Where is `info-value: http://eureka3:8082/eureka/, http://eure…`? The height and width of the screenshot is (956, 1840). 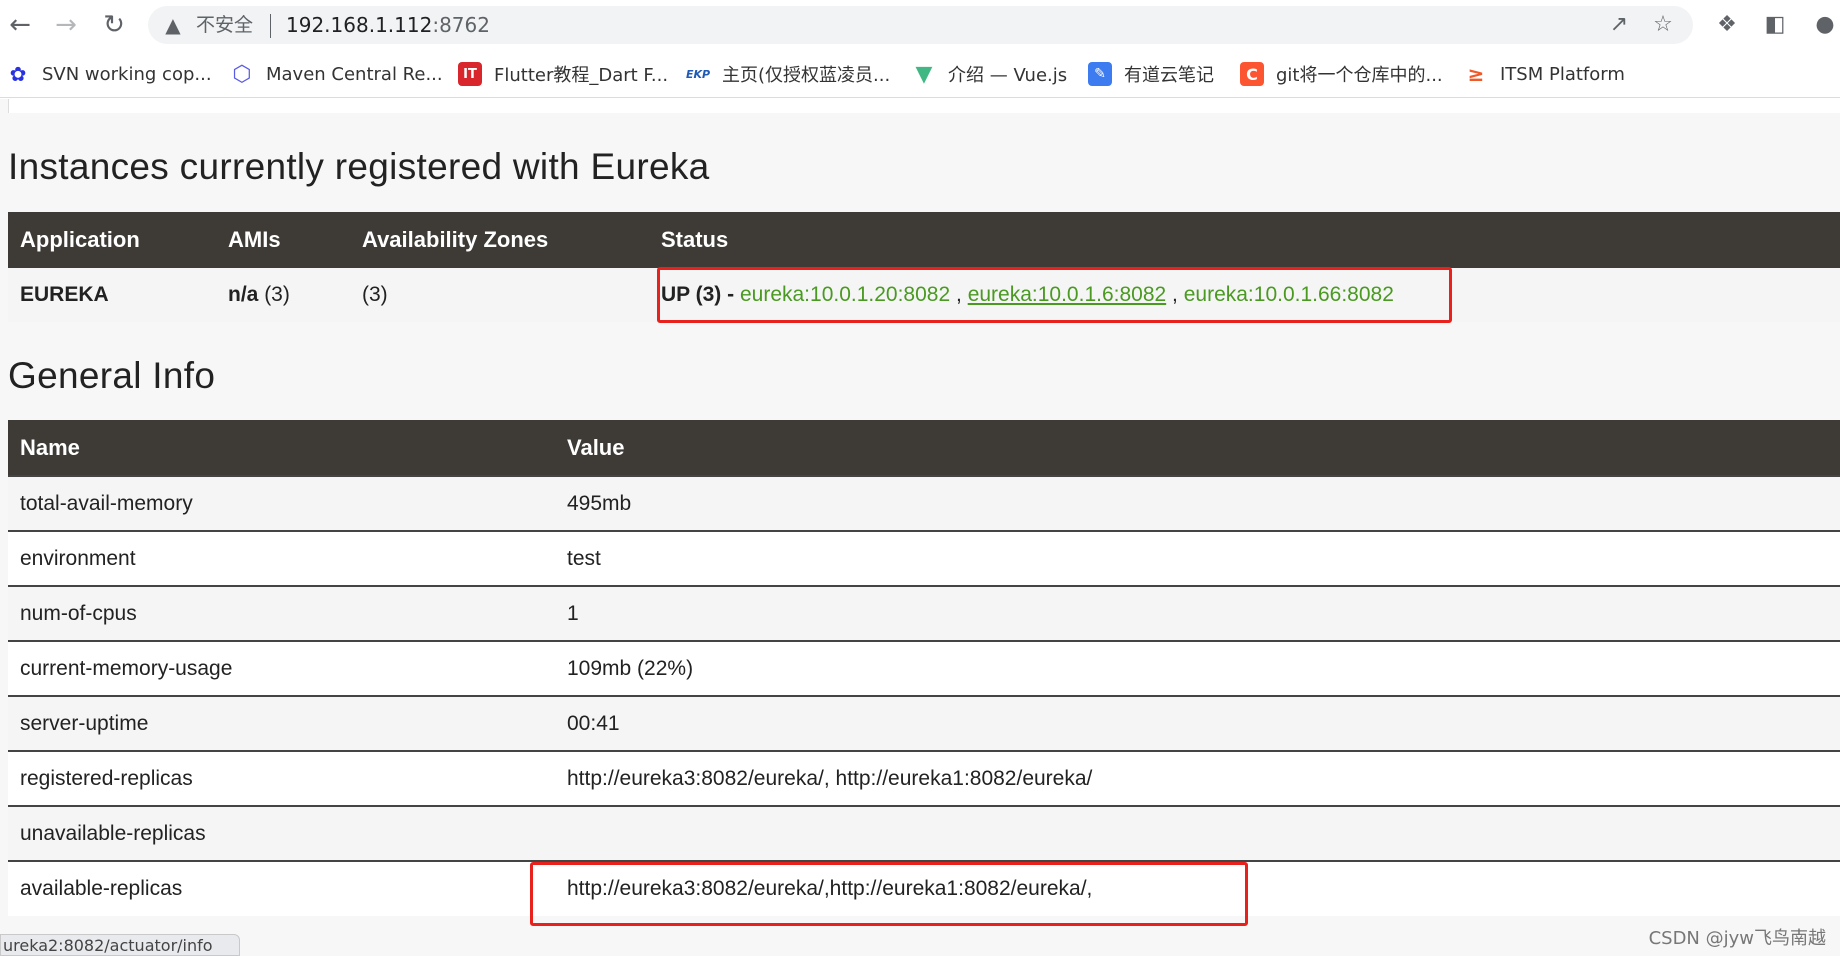
info-value: http://eureka3:8082/eureka/, http://eure… is located at coordinates (1197, 778).